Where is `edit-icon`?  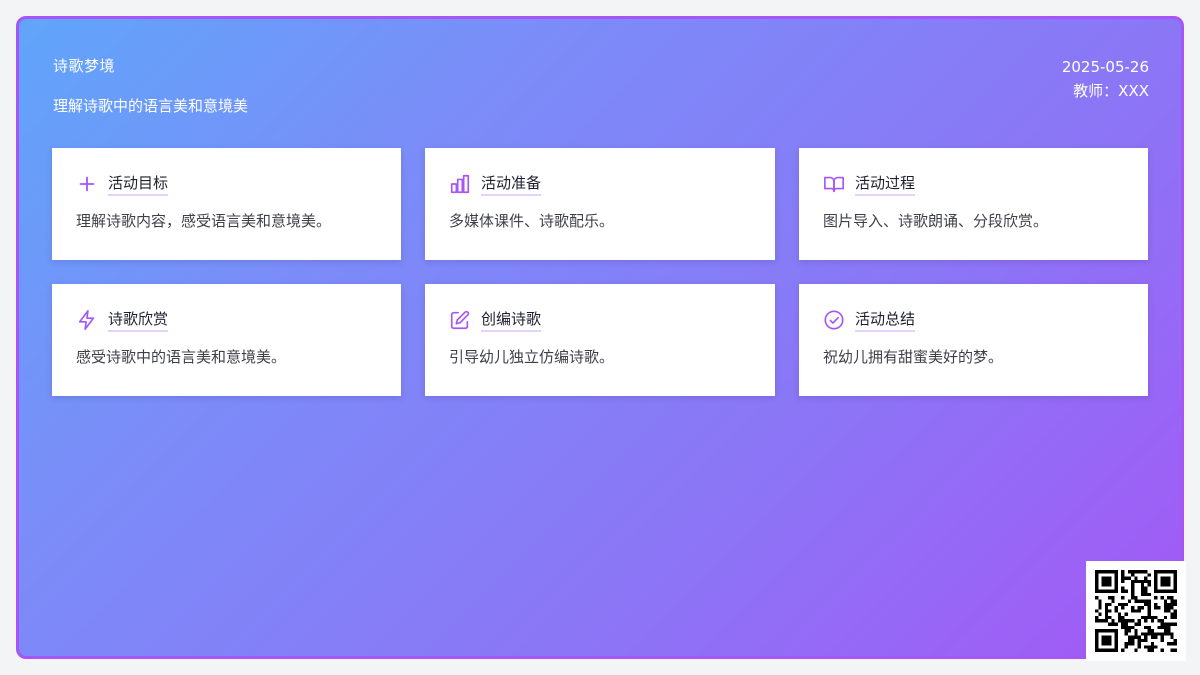 edit-icon is located at coordinates (460, 320).